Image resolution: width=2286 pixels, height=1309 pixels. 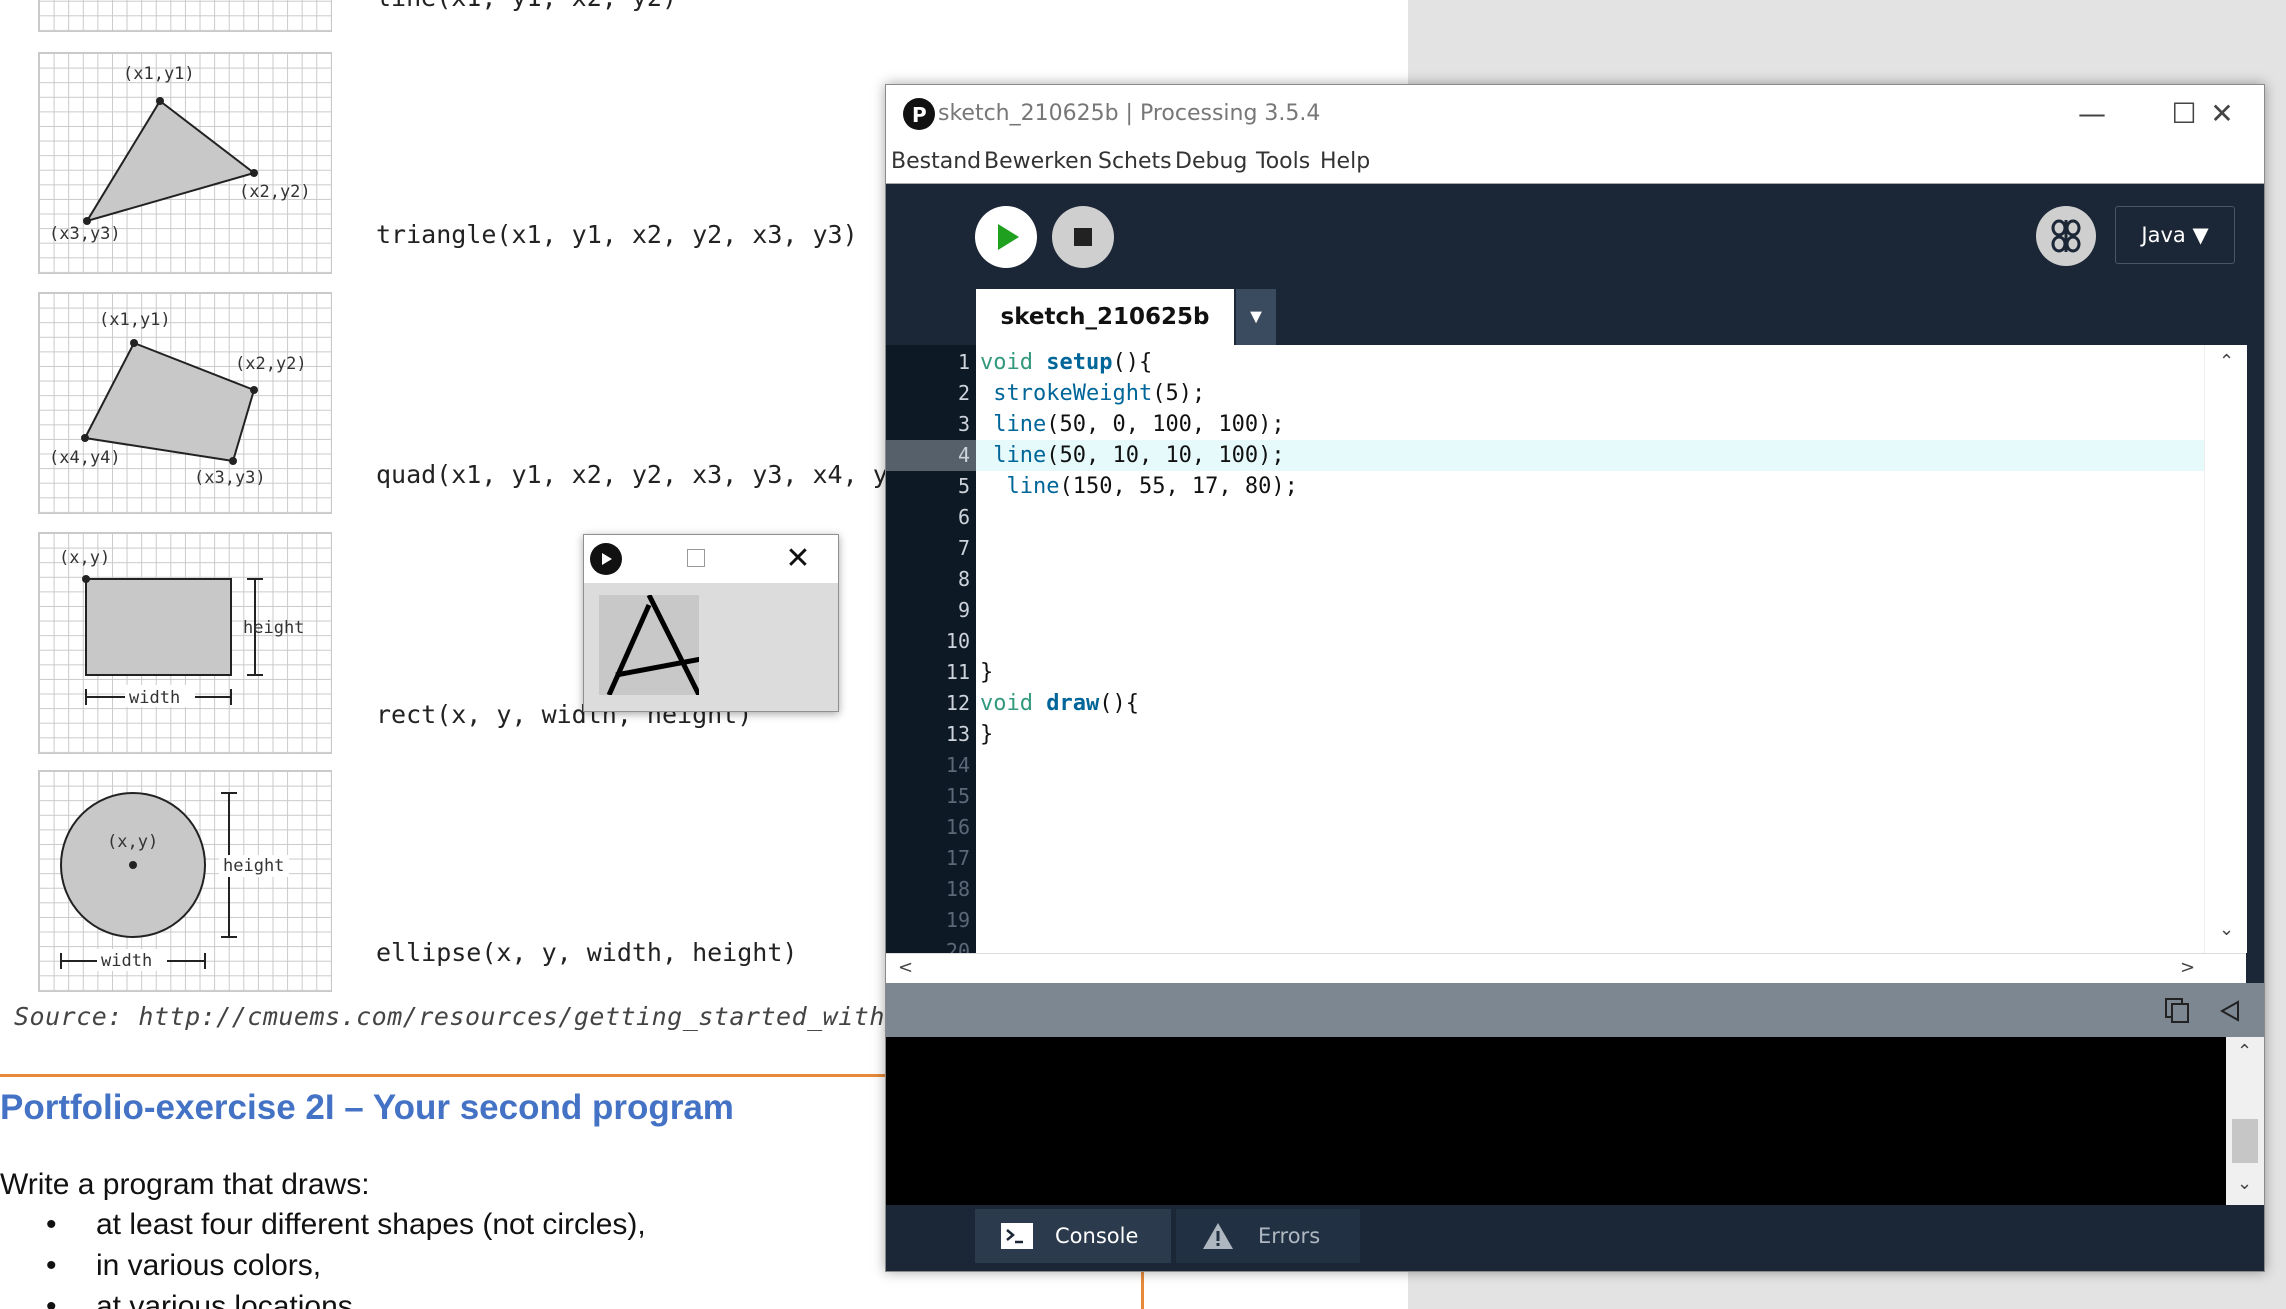 What do you see at coordinates (135, 320) in the screenshot?
I see `quad-label-1: (x1,y1)` at bounding box center [135, 320].